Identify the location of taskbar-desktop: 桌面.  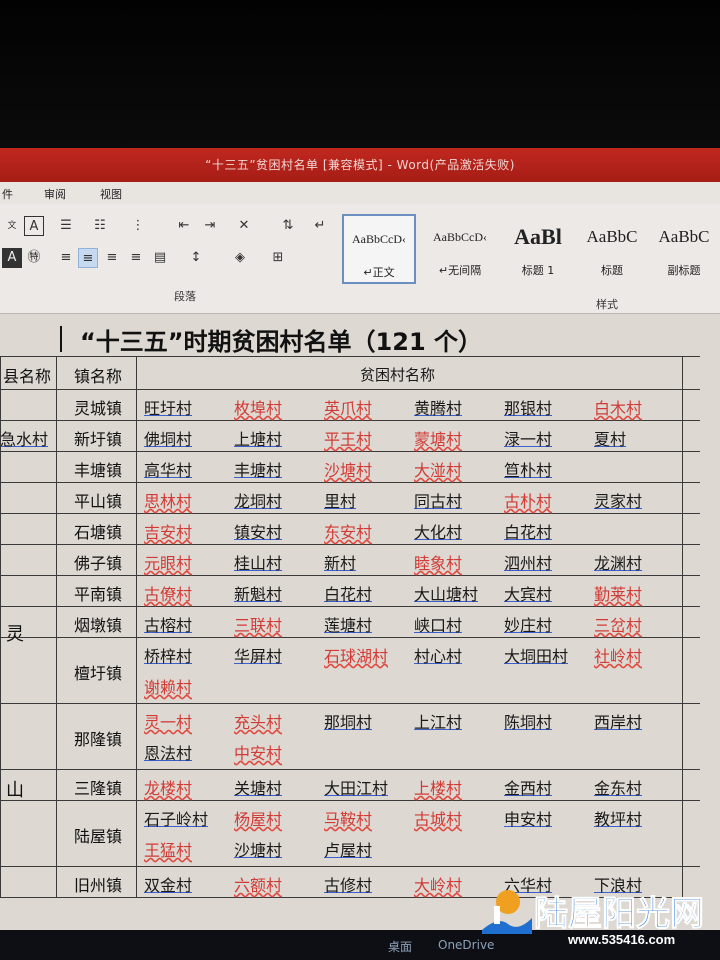
(400, 946).